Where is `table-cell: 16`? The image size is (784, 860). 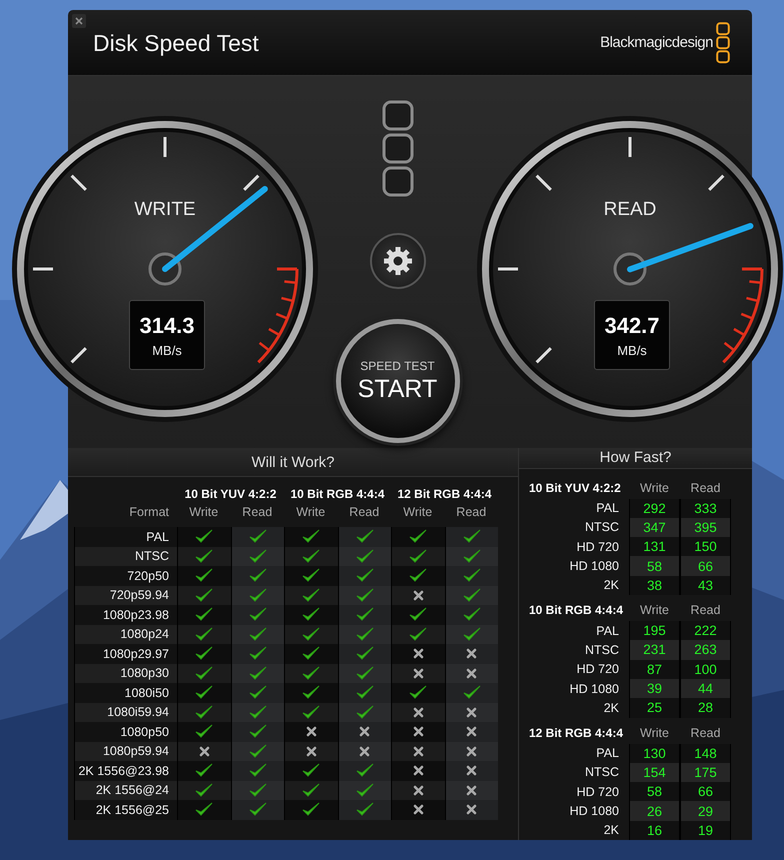 table-cell: 16 is located at coordinates (654, 830).